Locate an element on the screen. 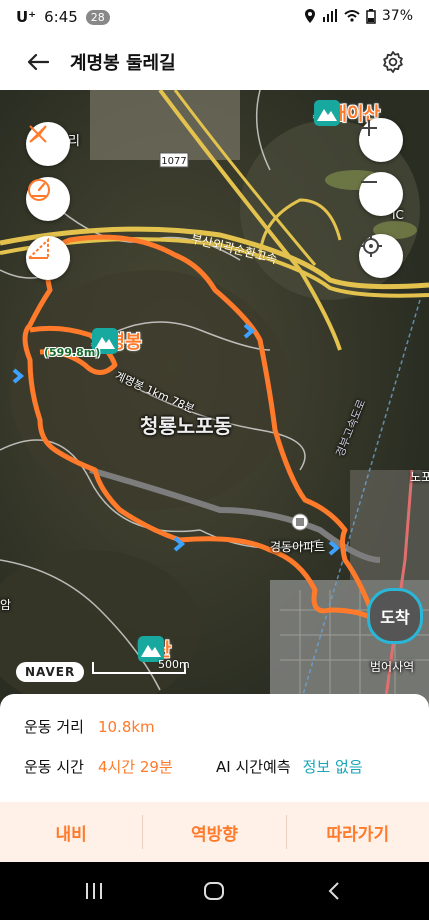  time-row: 운동 시간 4시간 29분 is located at coordinates (98, 766).